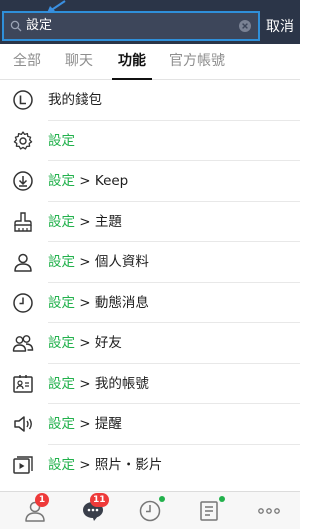  What do you see at coordinates (150, 262) in the screenshot?
I see `list-item: 設定 > 個人資料` at bounding box center [150, 262].